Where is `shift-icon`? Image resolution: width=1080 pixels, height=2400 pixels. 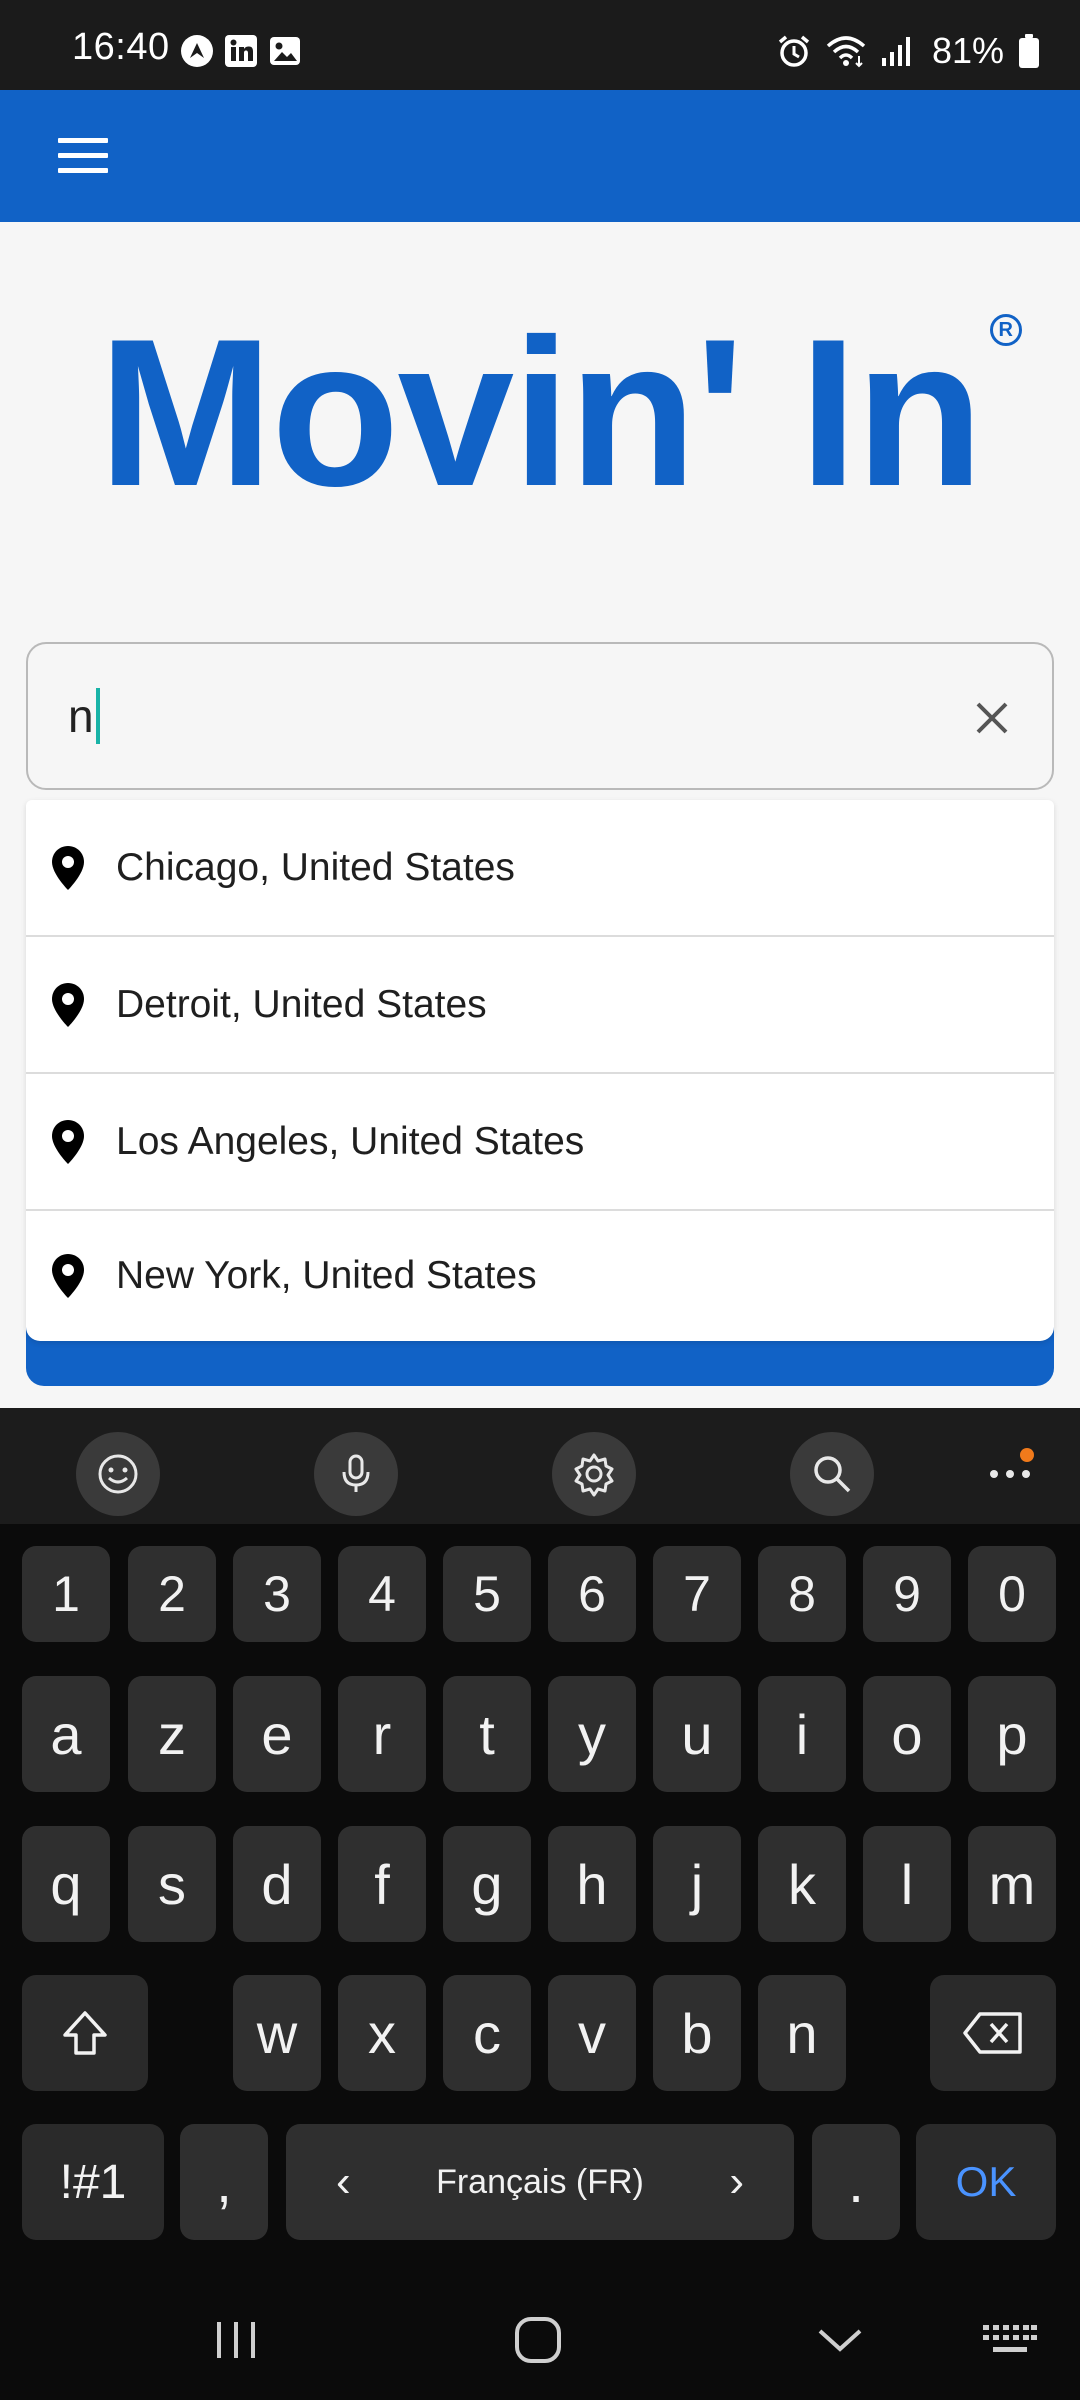
shift-icon is located at coordinates (85, 2033).